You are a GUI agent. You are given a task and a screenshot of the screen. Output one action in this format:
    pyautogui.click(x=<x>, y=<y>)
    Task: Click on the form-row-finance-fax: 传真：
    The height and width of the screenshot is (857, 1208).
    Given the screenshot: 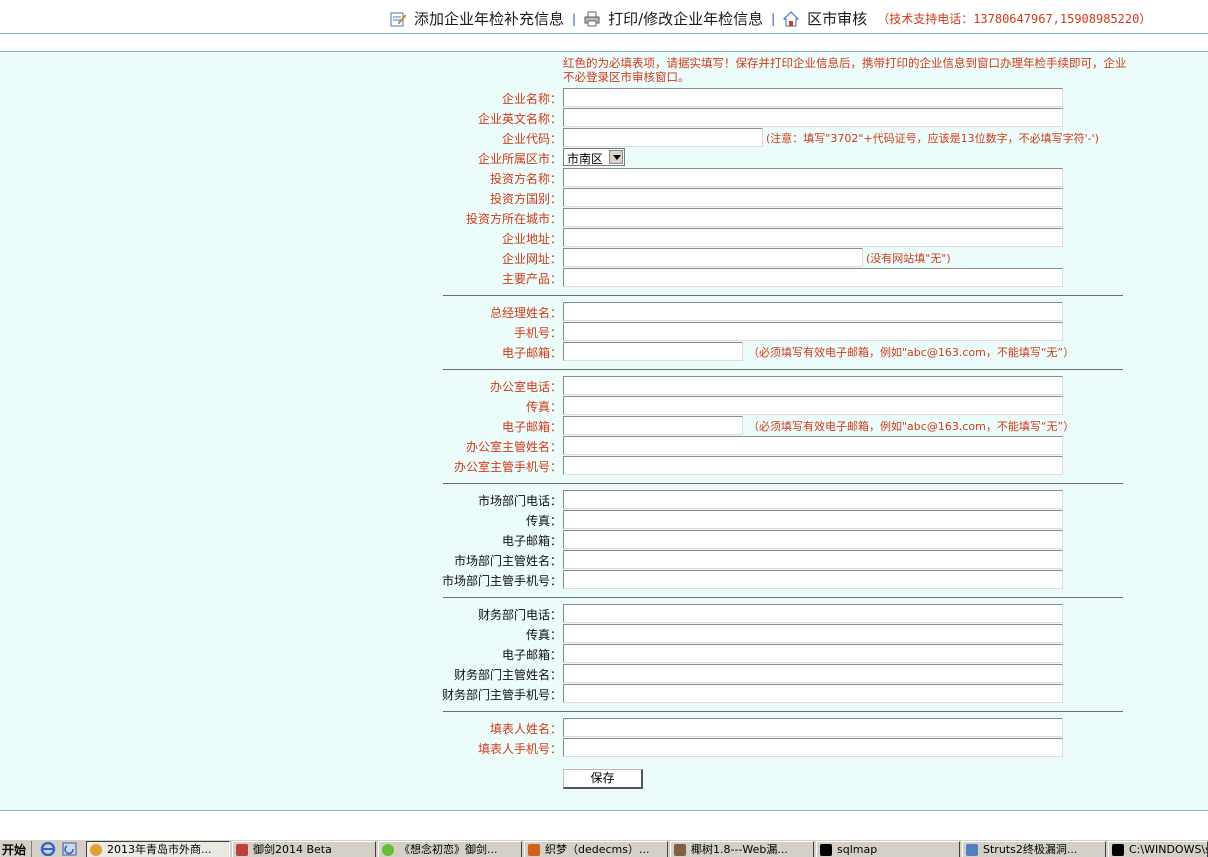 What is the action you would take?
    pyautogui.click(x=604, y=634)
    